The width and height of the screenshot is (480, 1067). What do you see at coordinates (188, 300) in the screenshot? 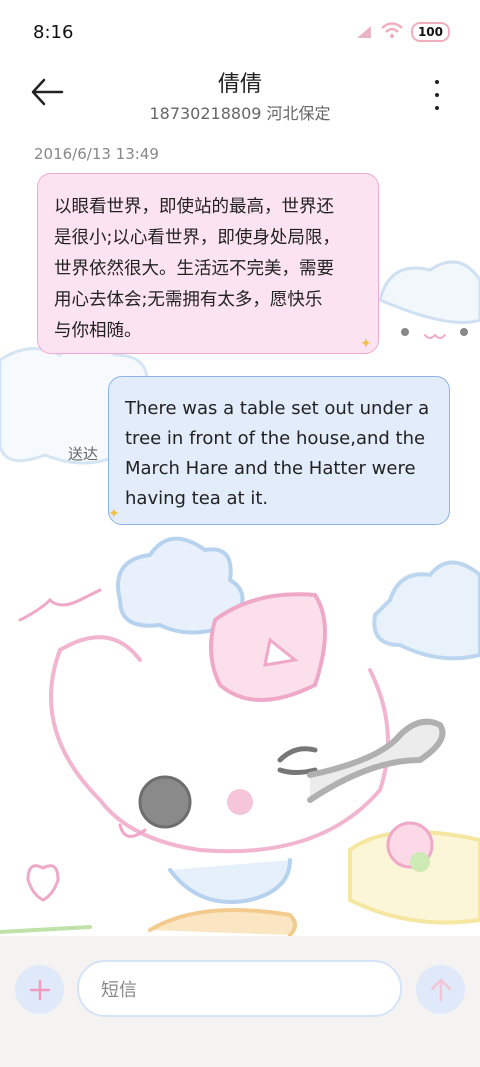
I see `message-line: 用心去体会;无需拥有太多，愿快乐` at bounding box center [188, 300].